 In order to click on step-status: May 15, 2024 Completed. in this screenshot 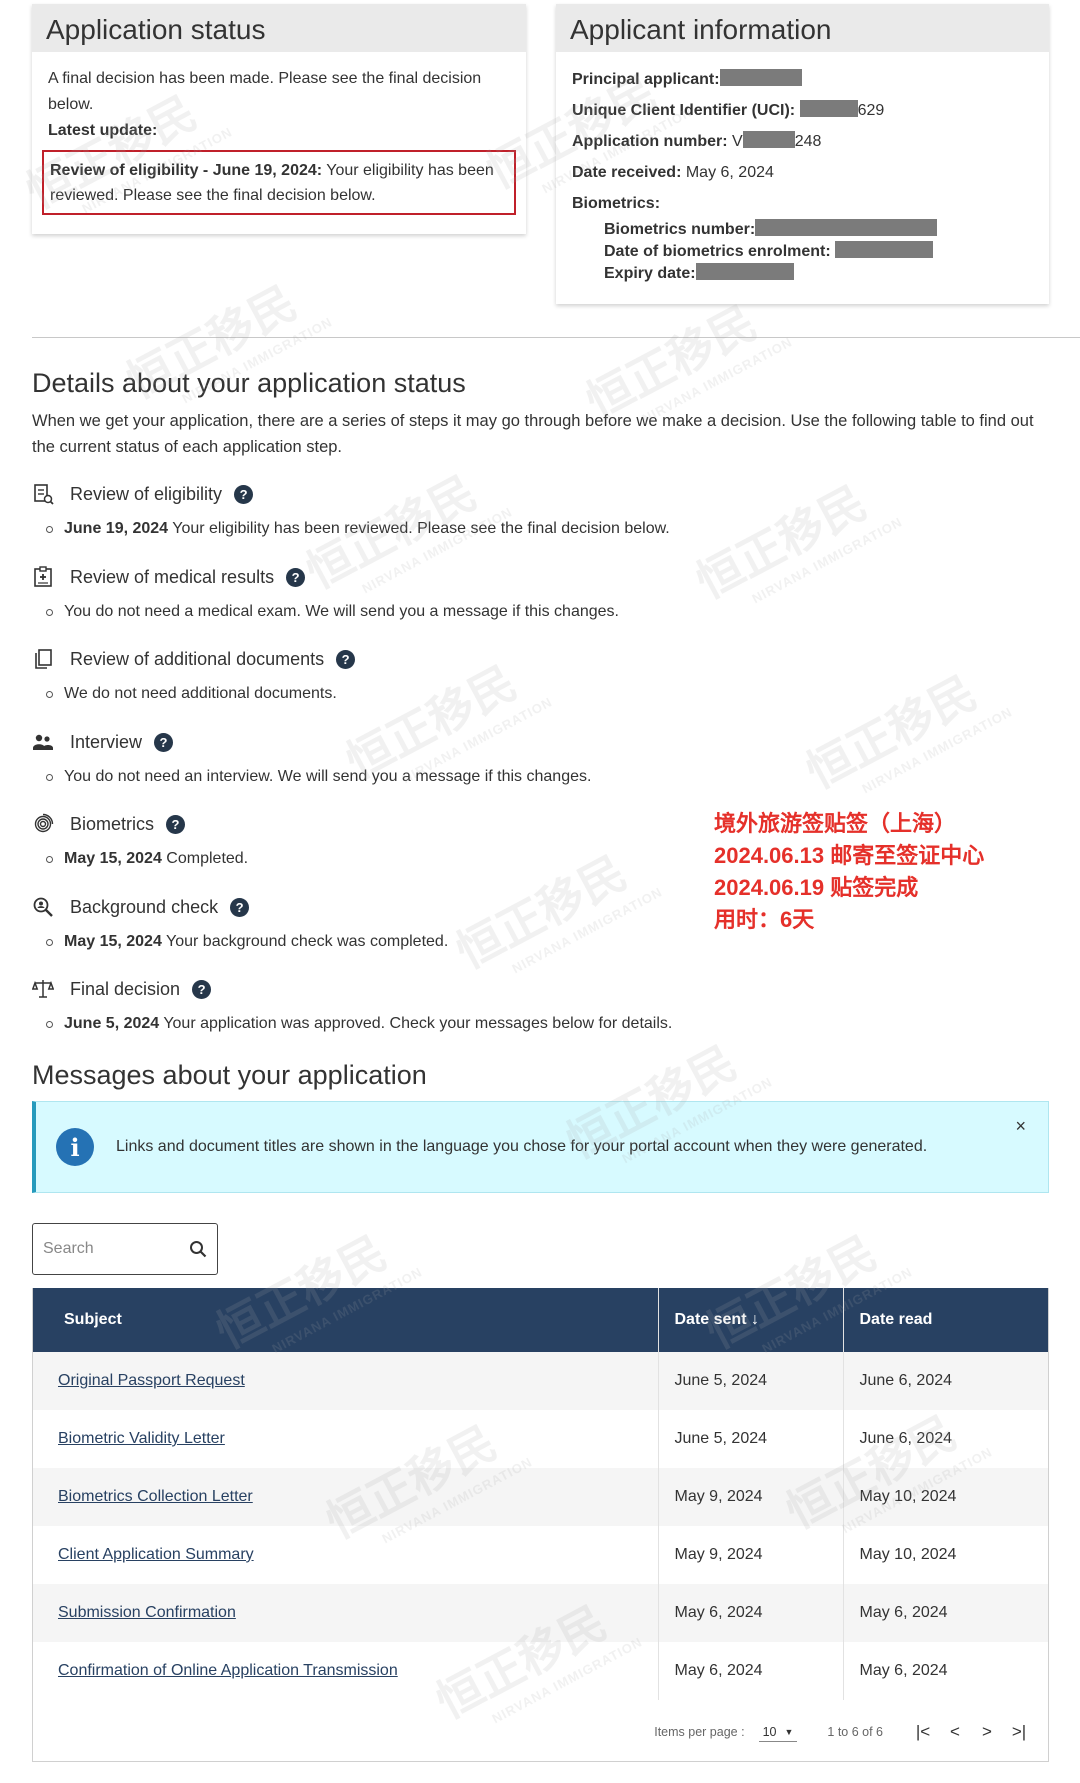, I will do `click(392, 859)`.